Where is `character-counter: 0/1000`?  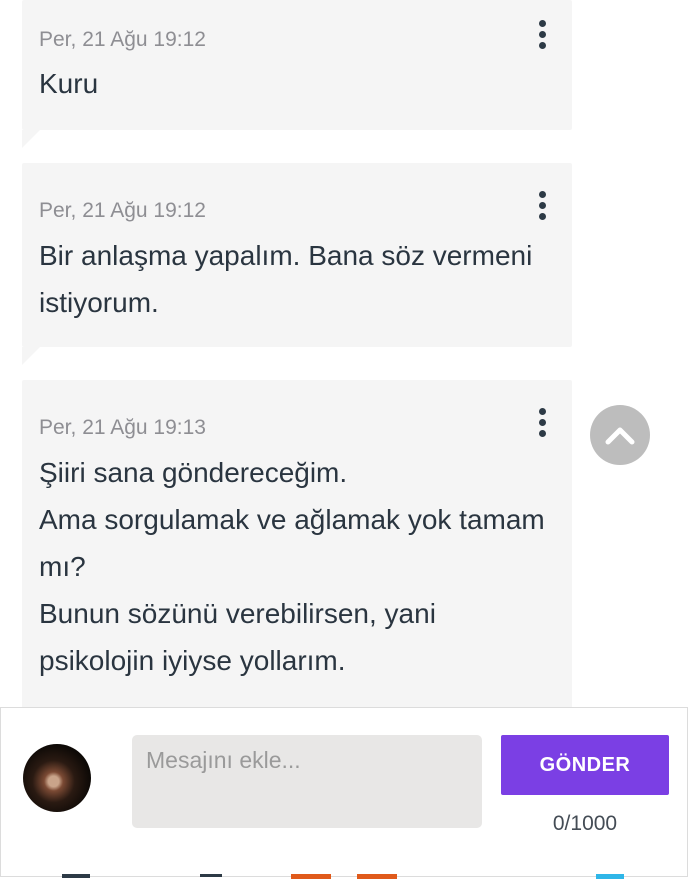 character-counter: 0/1000 is located at coordinates (585, 823).